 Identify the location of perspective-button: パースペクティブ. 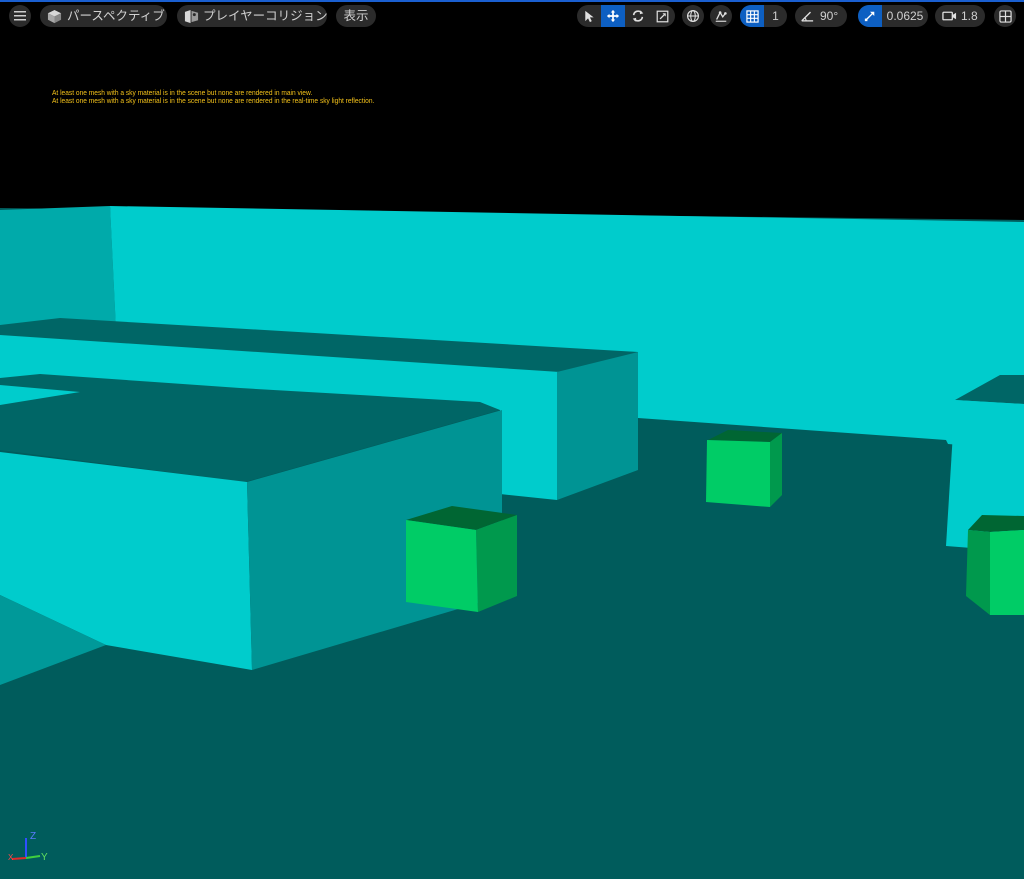
(103, 16).